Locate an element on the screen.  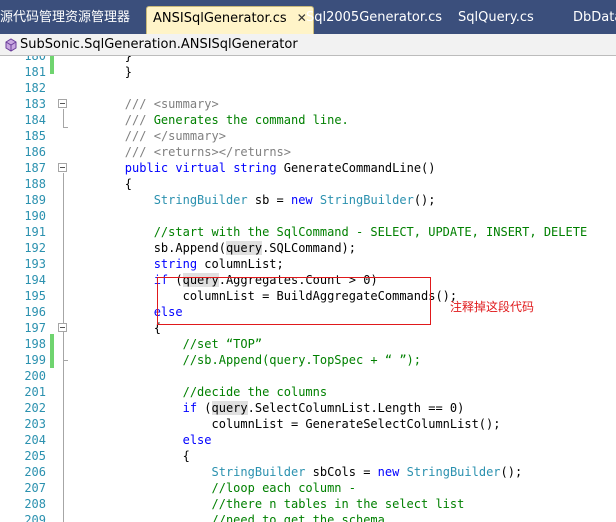
tab-source-control-explorer: 源代码管理资源管理器 is located at coordinates (65, 18).